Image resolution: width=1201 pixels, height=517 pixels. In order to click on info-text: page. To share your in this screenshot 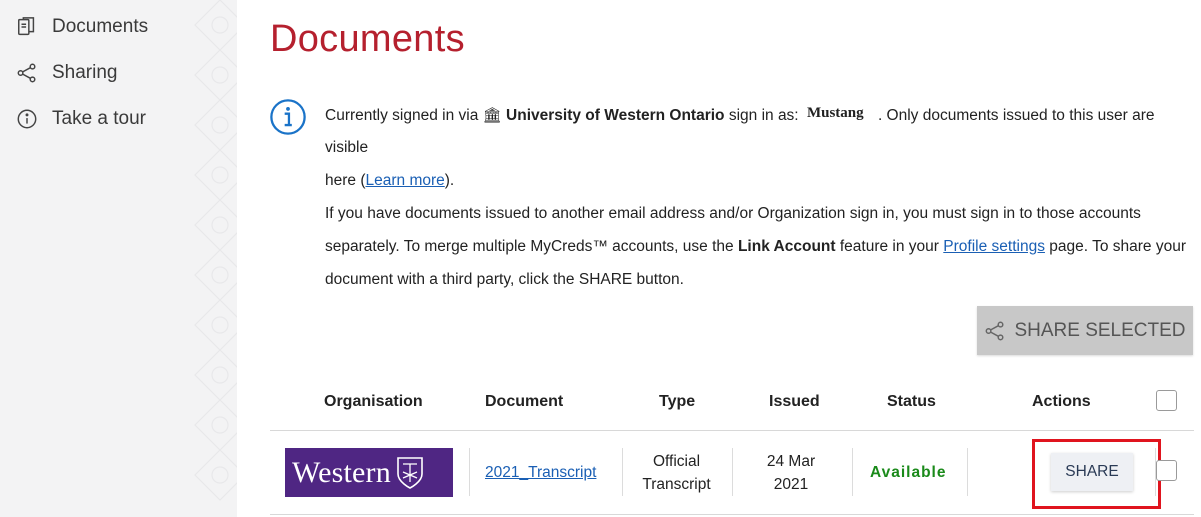, I will do `click(1117, 246)`.